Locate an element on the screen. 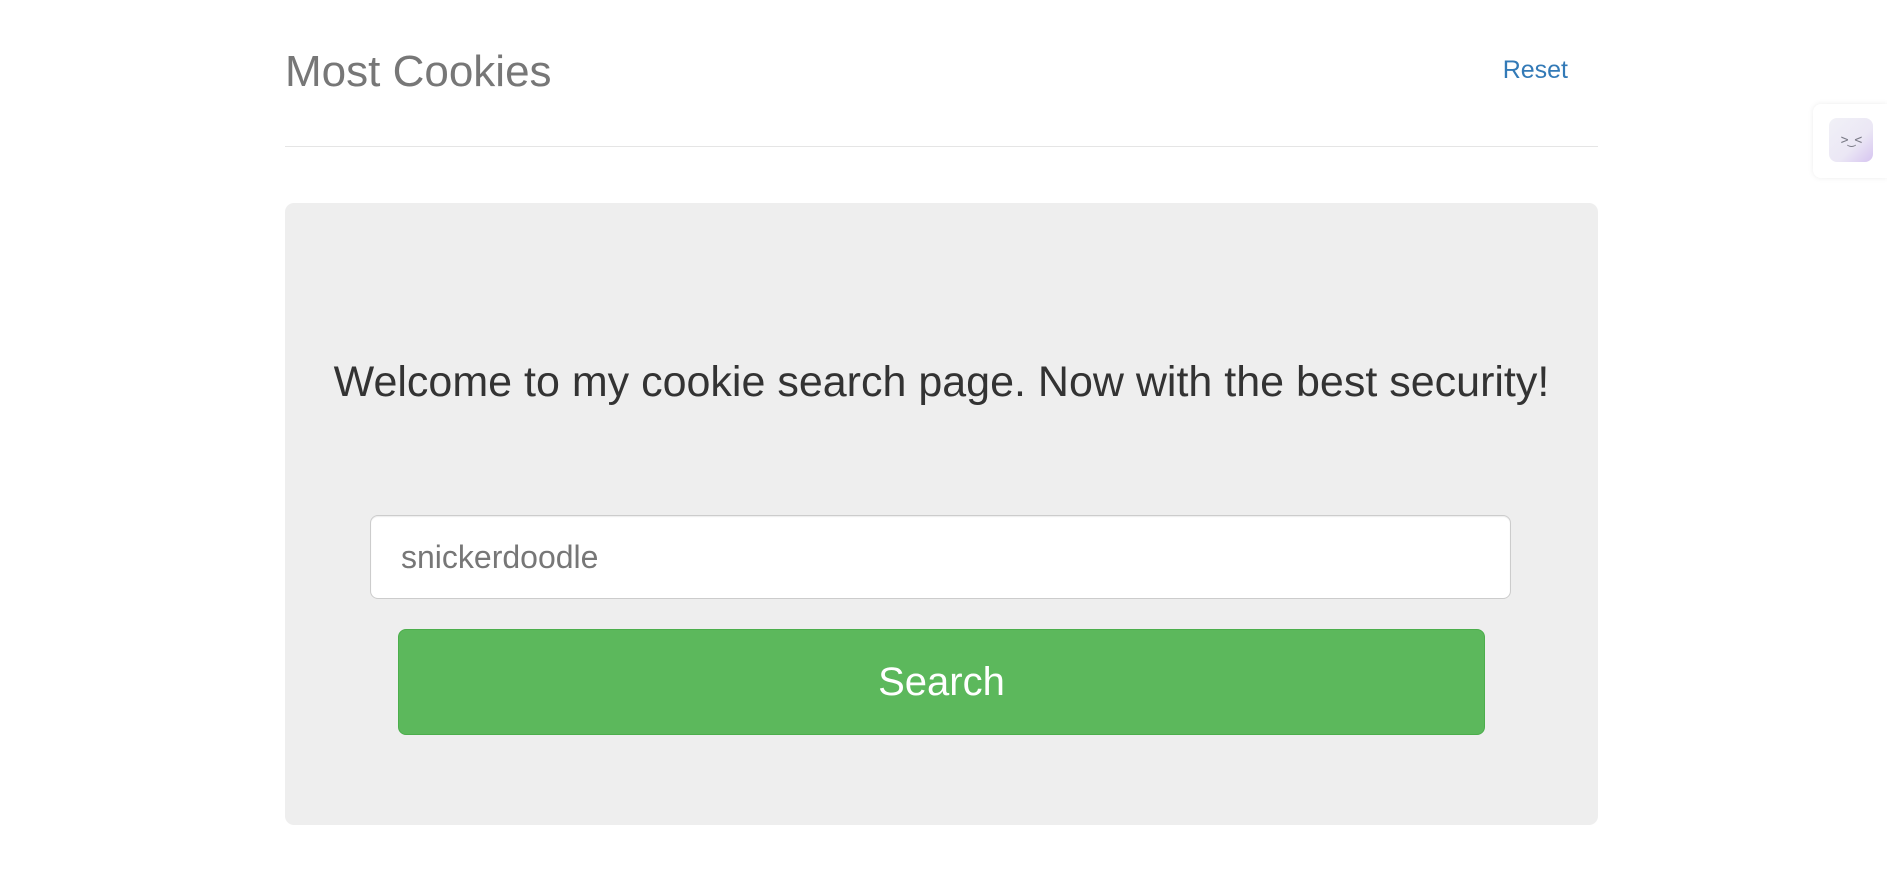  page-title: Most Cookies is located at coordinates (418, 71).